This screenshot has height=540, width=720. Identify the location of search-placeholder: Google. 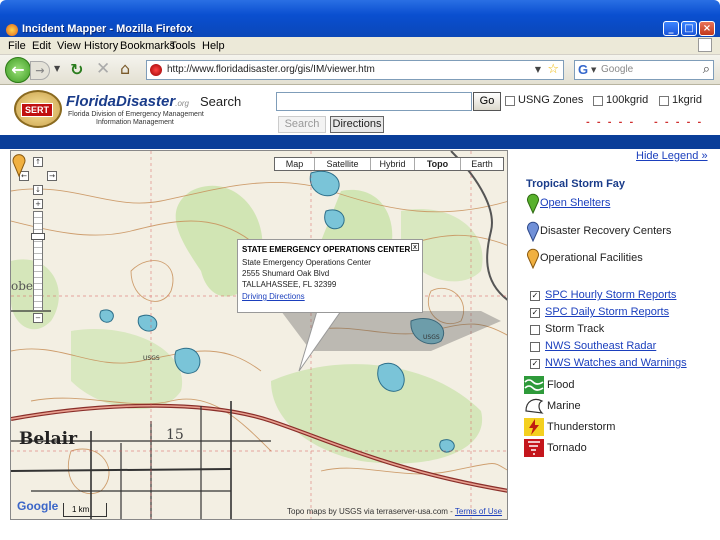
(617, 69).